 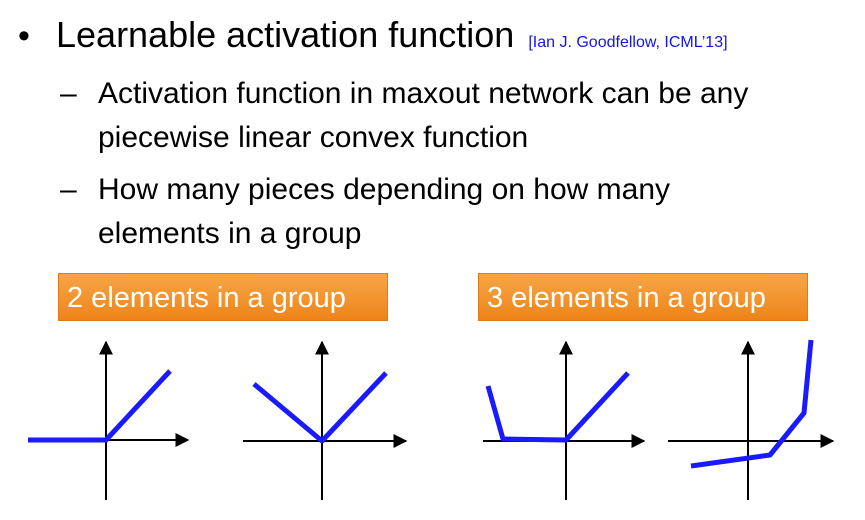 I want to click on plot-relu, so click(x=109, y=420).